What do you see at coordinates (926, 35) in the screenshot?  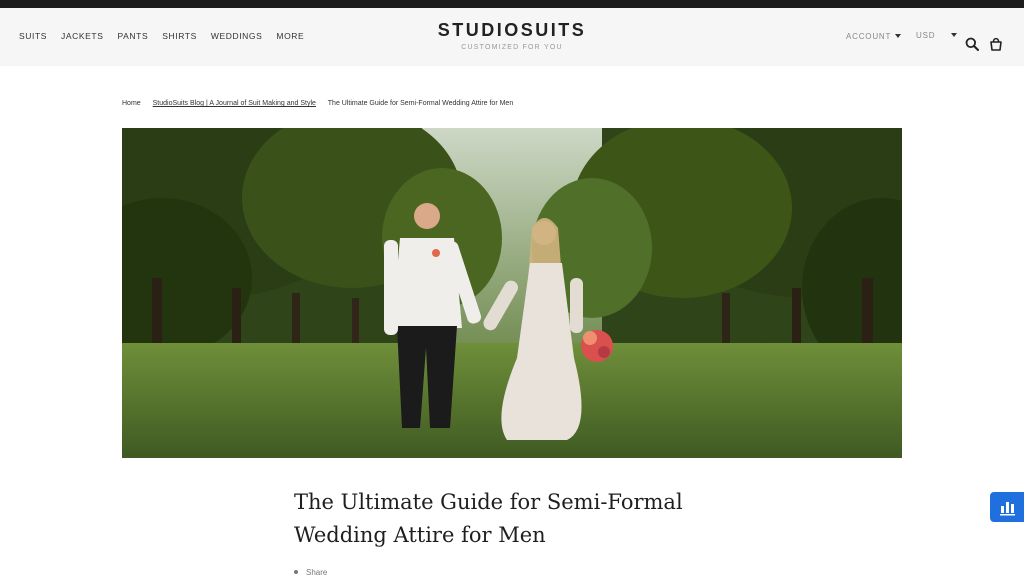 I see `currency-label: USD` at bounding box center [926, 35].